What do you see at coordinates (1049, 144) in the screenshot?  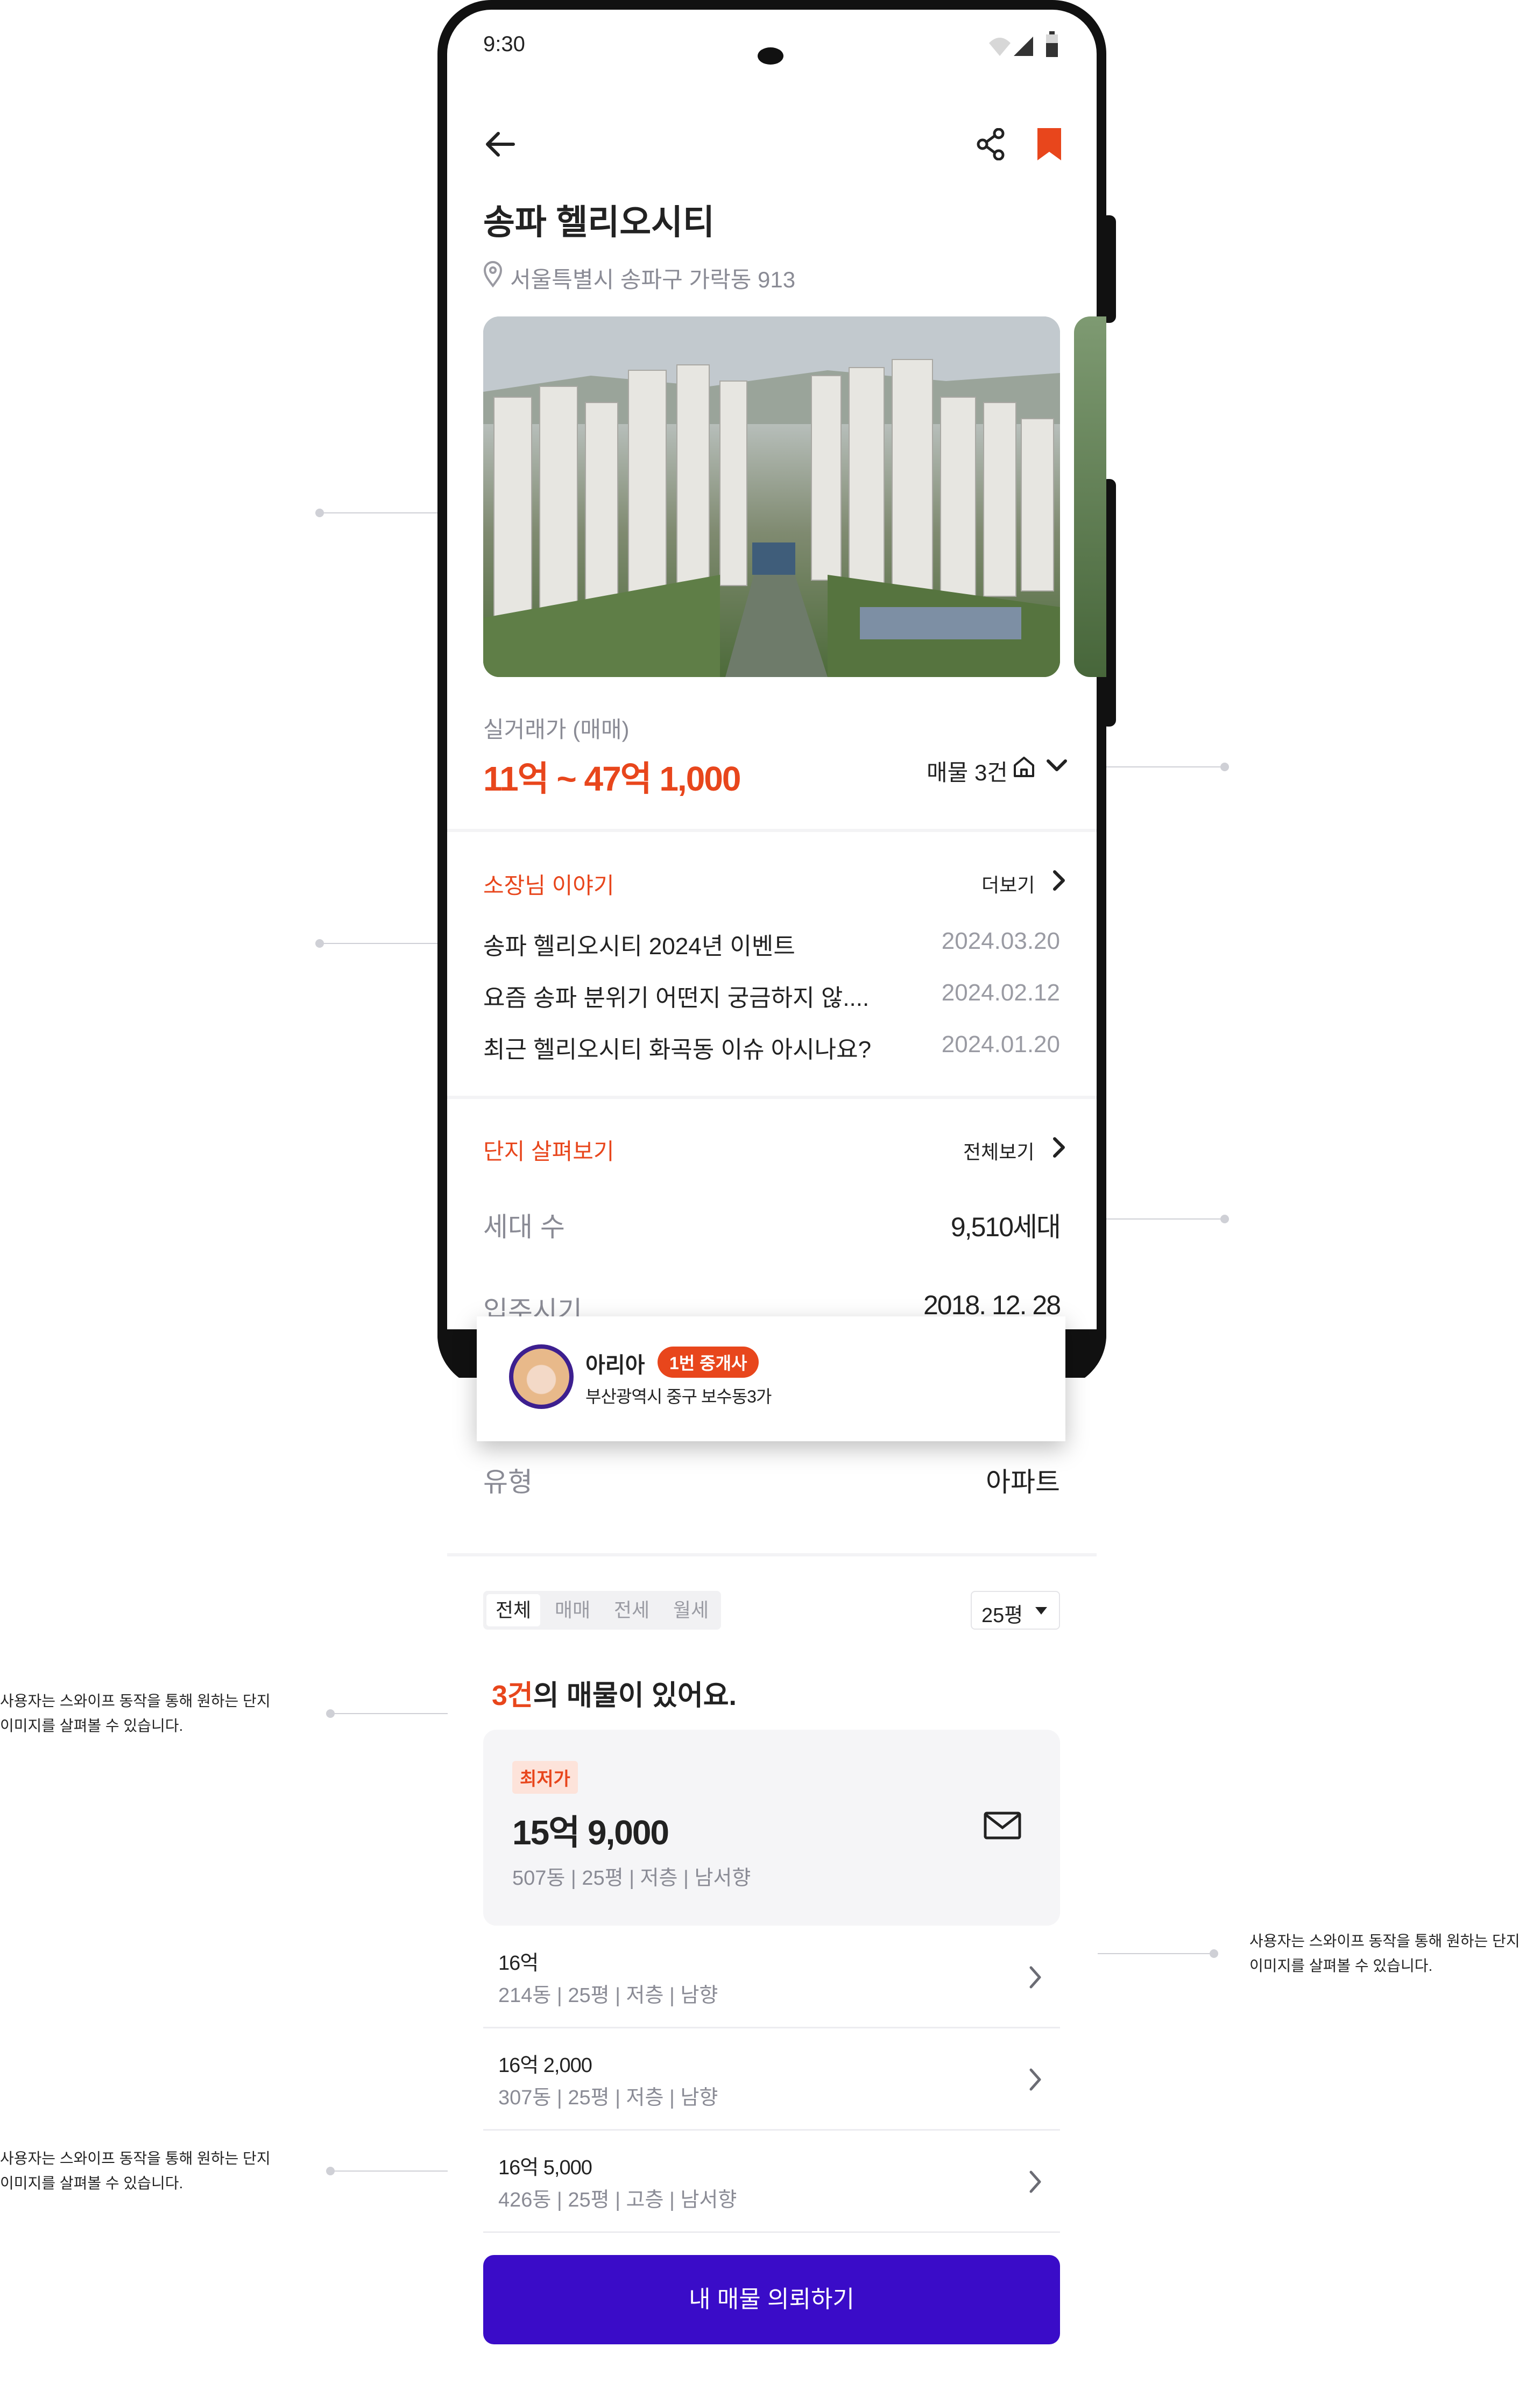 I see `bookmark-icon` at bounding box center [1049, 144].